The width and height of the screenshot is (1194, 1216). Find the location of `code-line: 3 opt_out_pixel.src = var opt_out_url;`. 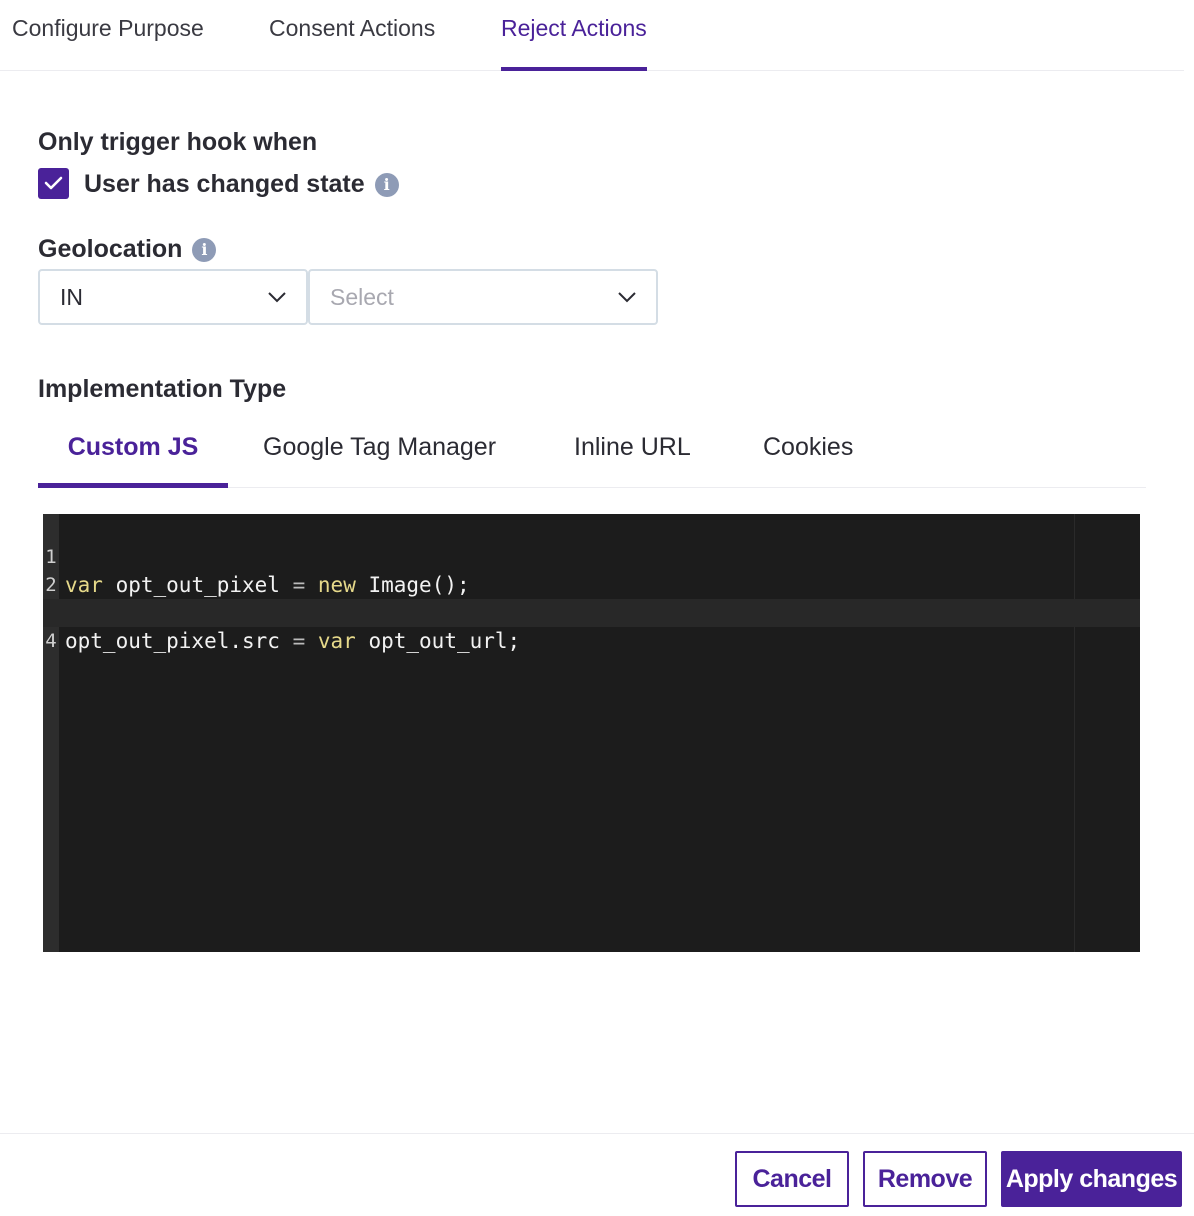

code-line: 3 opt_out_pixel.src = var opt_out_url; is located at coordinates (591, 612).